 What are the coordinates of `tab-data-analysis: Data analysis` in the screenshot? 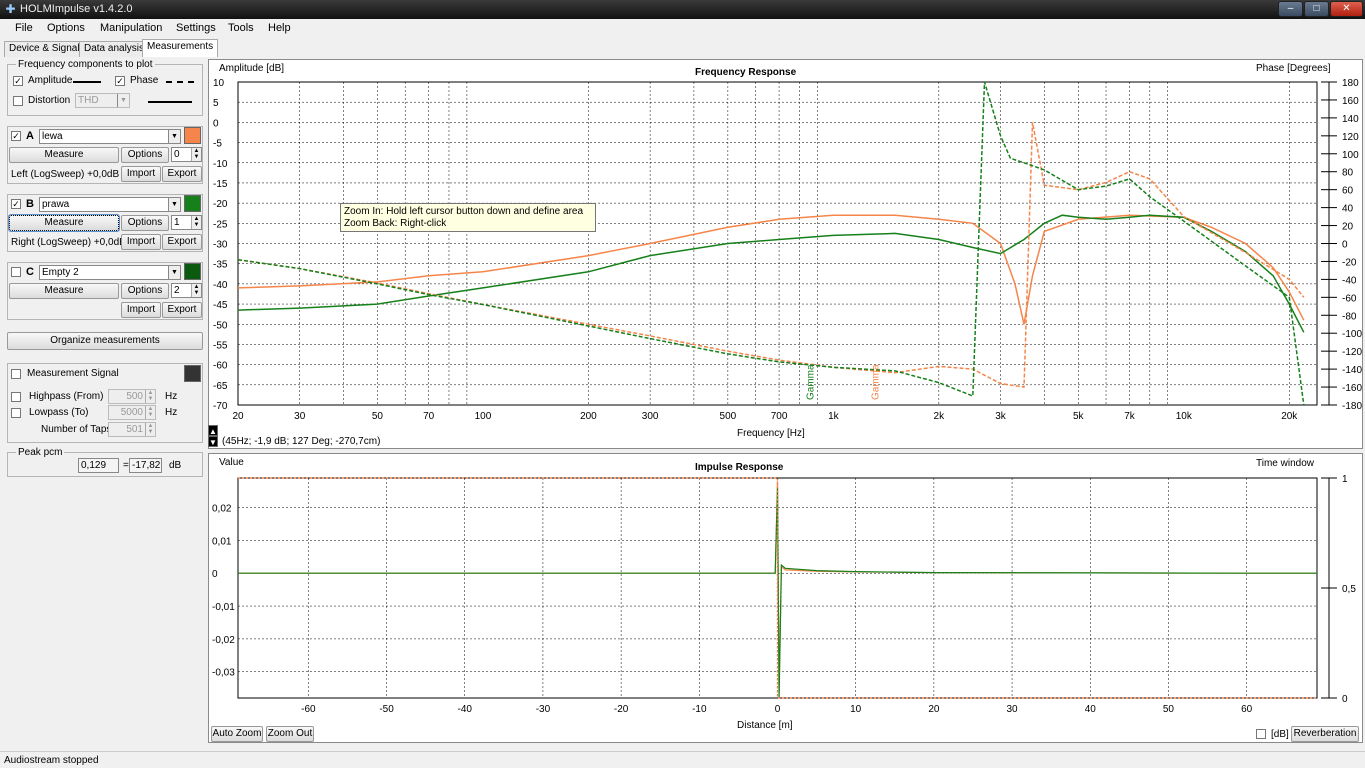 It's located at (114, 49).